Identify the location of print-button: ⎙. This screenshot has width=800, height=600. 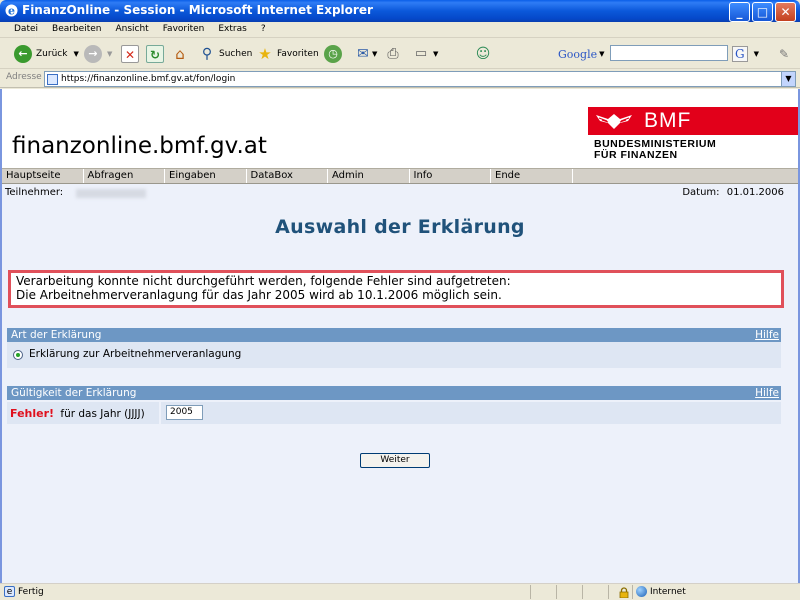
(393, 54).